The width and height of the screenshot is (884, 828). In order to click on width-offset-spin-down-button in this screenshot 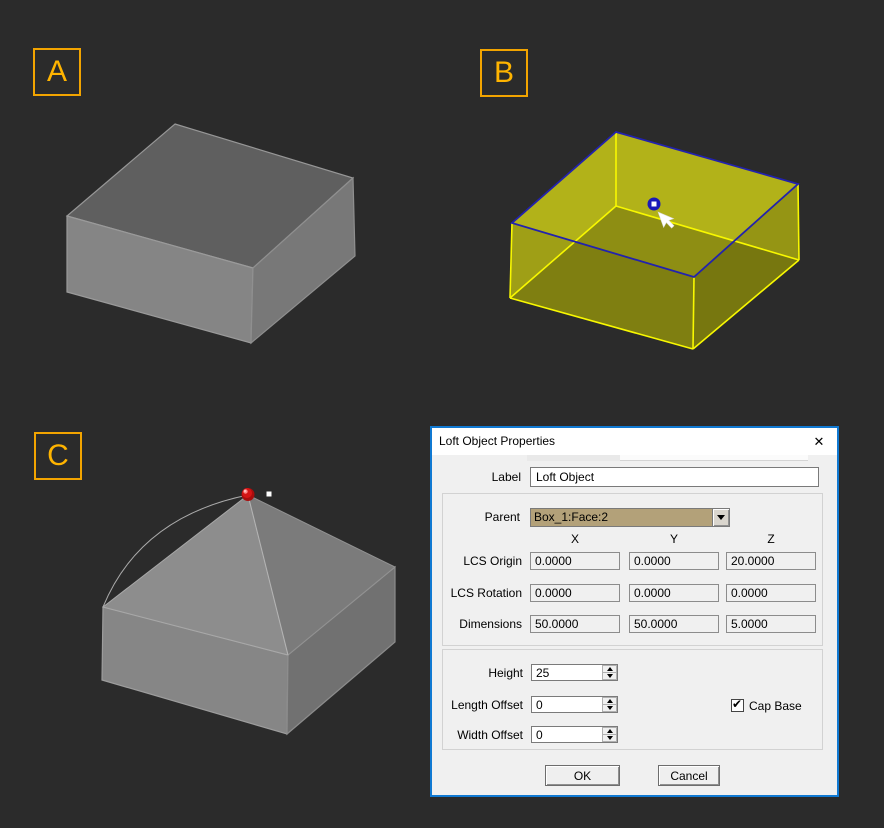, I will do `click(609, 738)`.